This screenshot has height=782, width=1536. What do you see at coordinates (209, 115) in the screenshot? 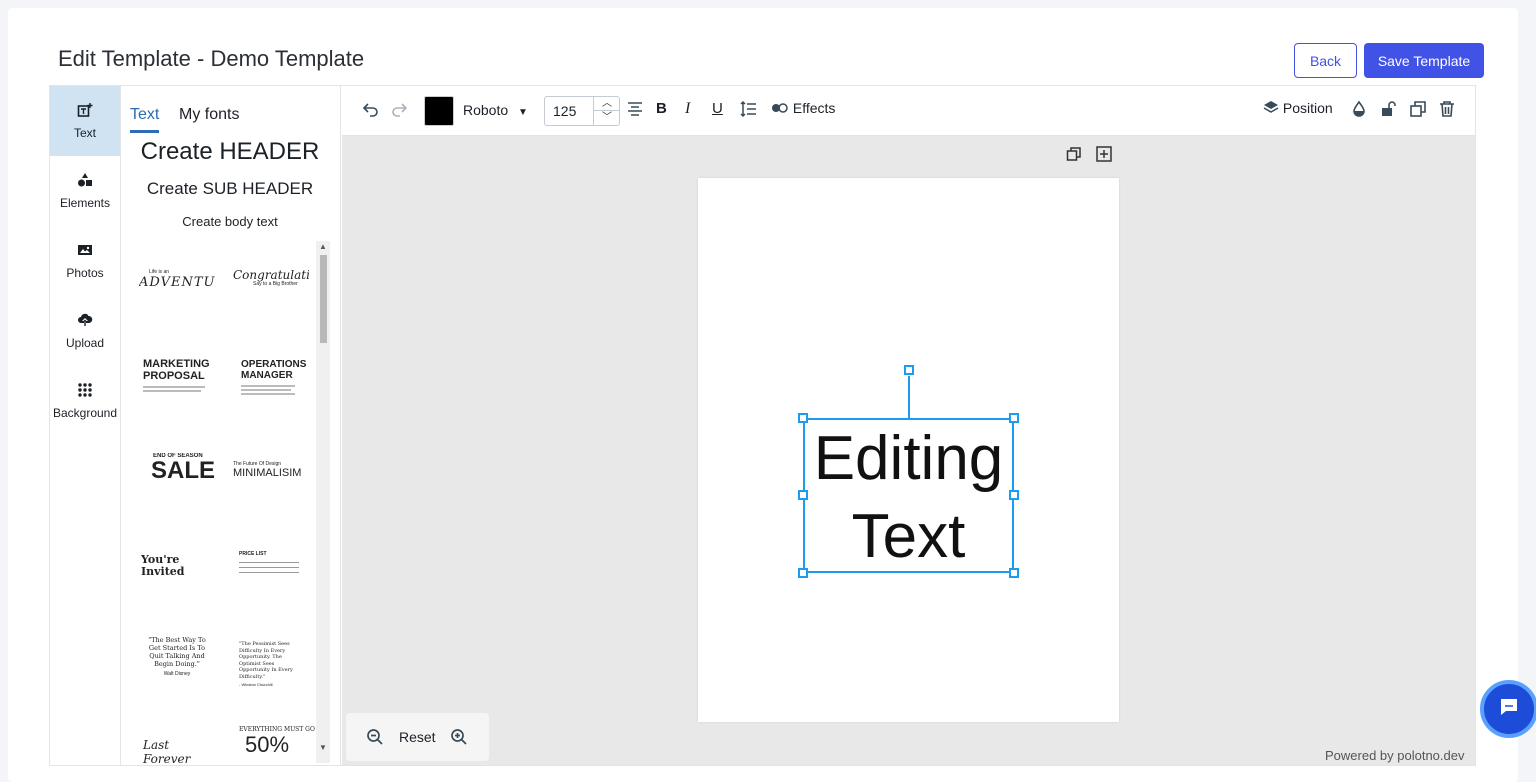
I see `panel-tab-my-fonts: My fonts` at bounding box center [209, 115].